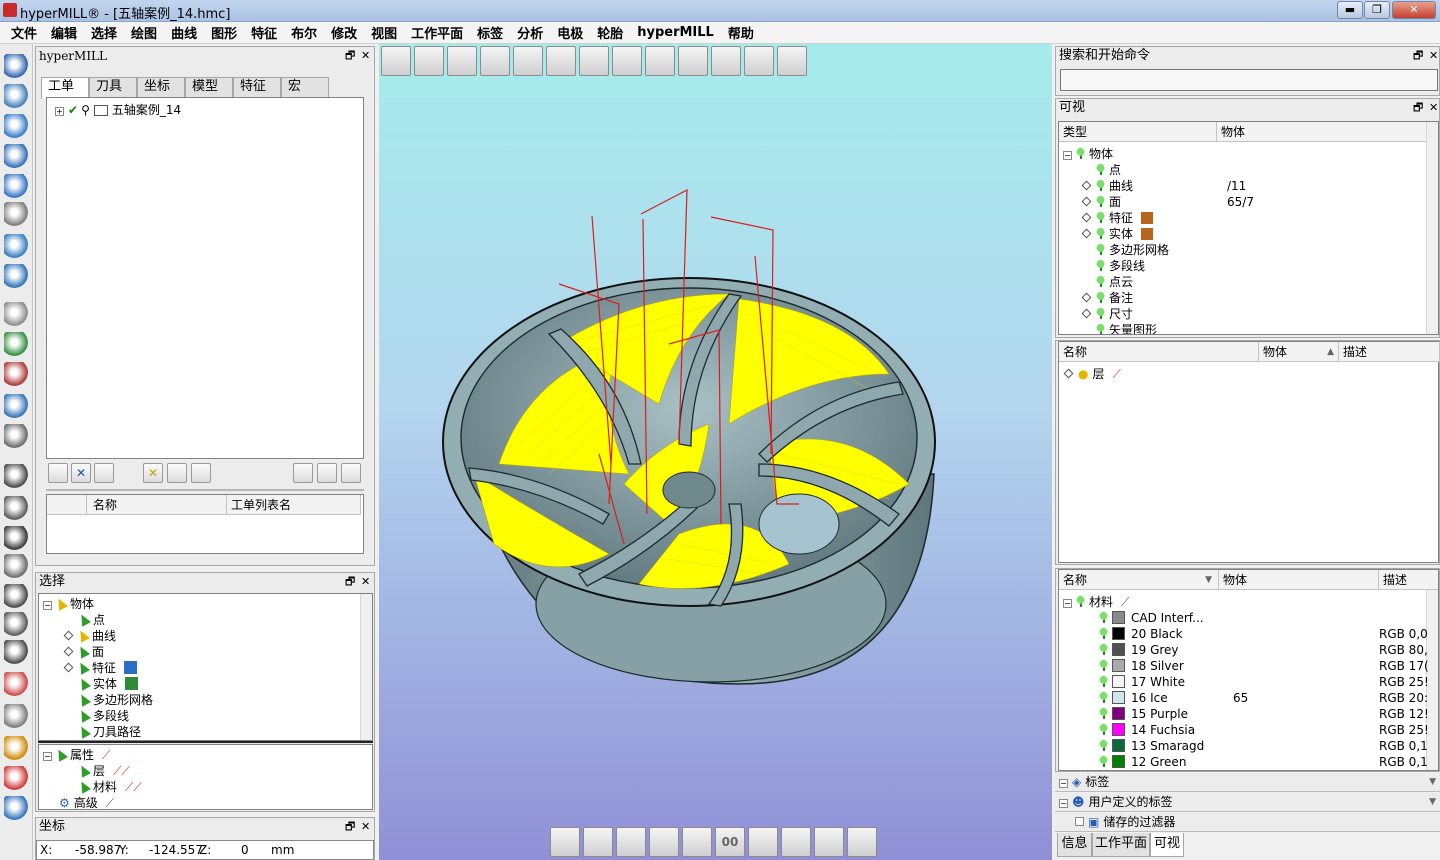 This screenshot has width=1440, height=860. I want to click on draft-icon, so click(631, 842).